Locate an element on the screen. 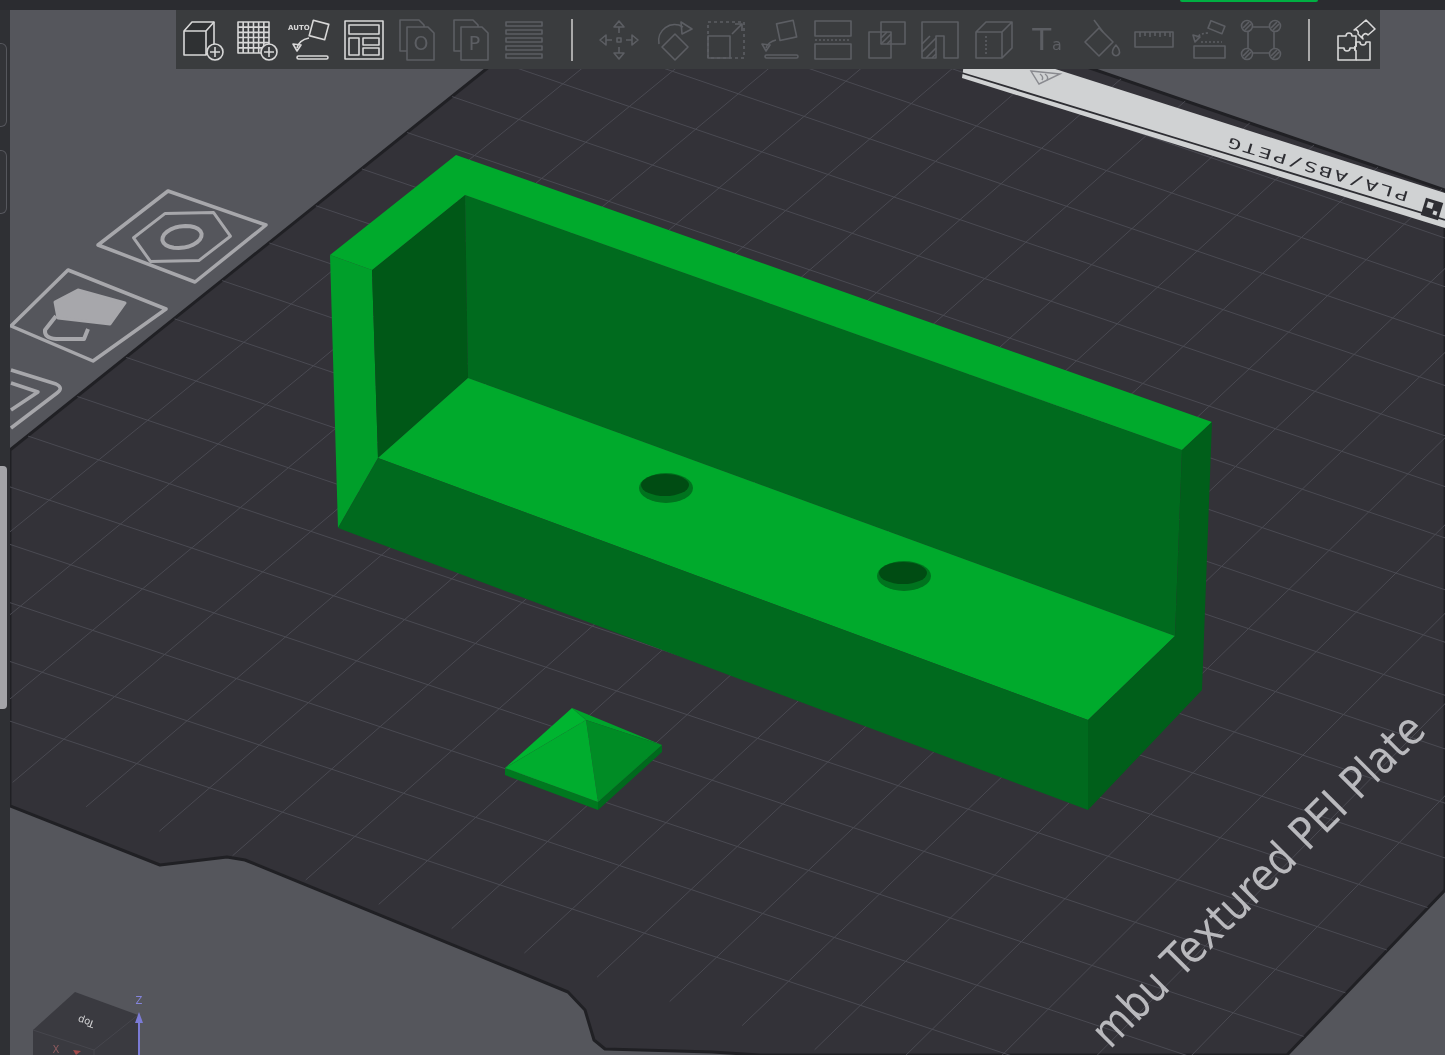 Image resolution: width=1445 pixels, height=1055 pixels. x-axis-arrow is located at coordinates (77, 1052).